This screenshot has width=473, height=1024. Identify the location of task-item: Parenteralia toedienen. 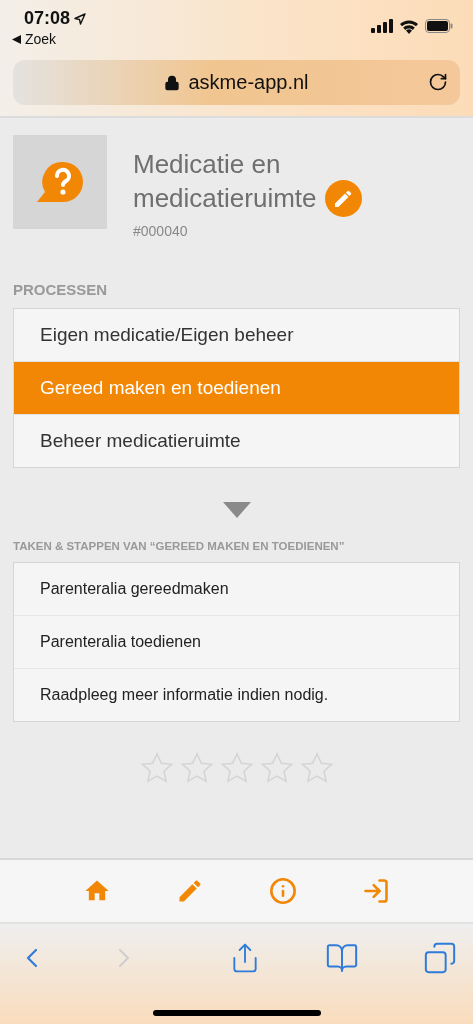
(236, 641).